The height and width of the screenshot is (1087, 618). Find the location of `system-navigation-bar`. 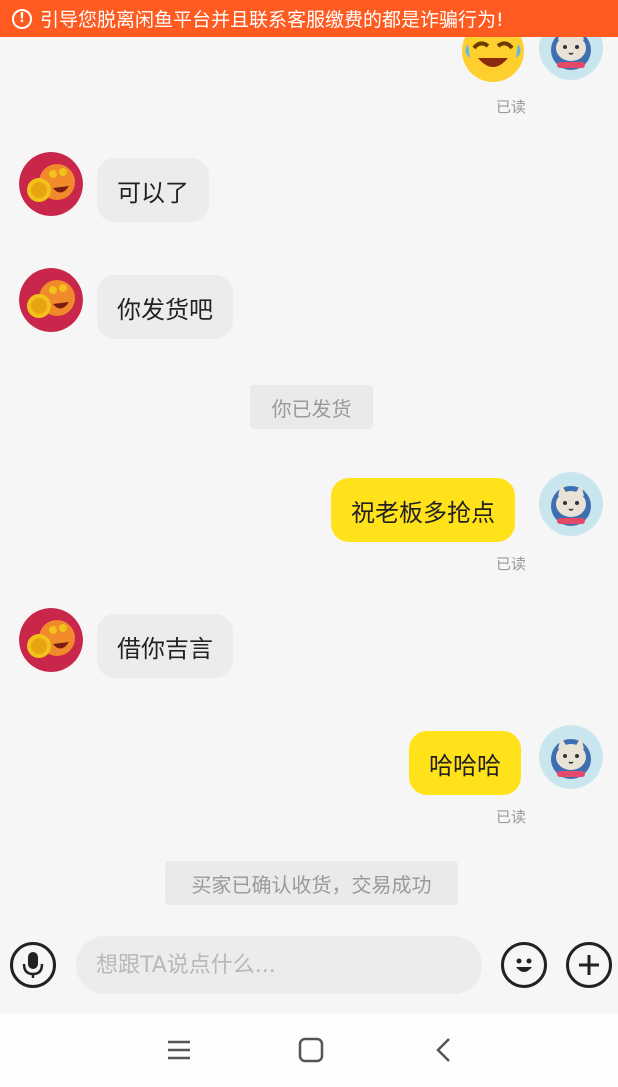

system-navigation-bar is located at coordinates (309, 1050).